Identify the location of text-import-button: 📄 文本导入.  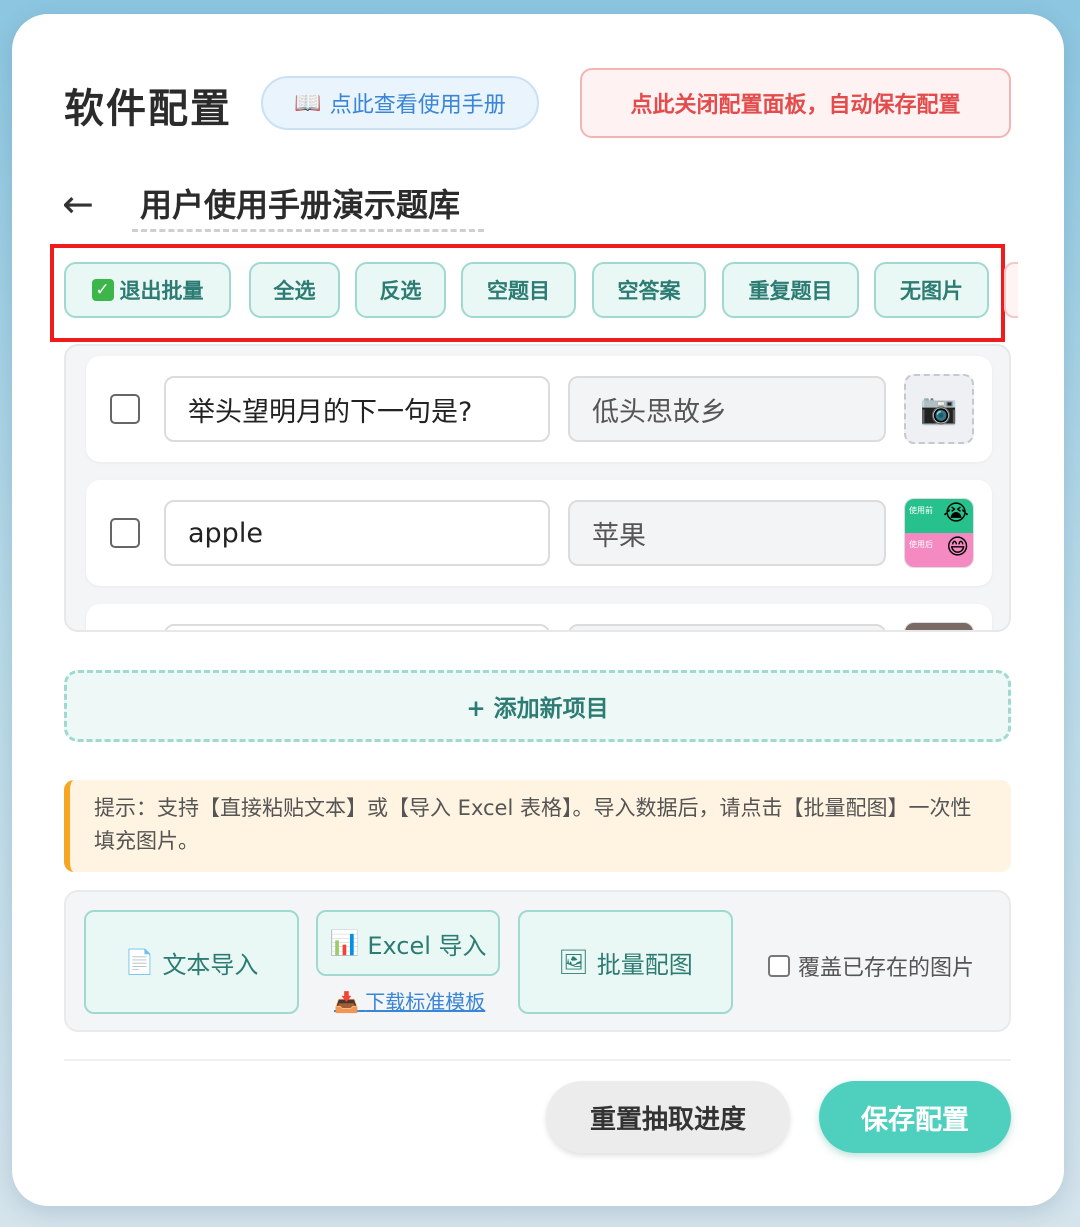
(191, 962).